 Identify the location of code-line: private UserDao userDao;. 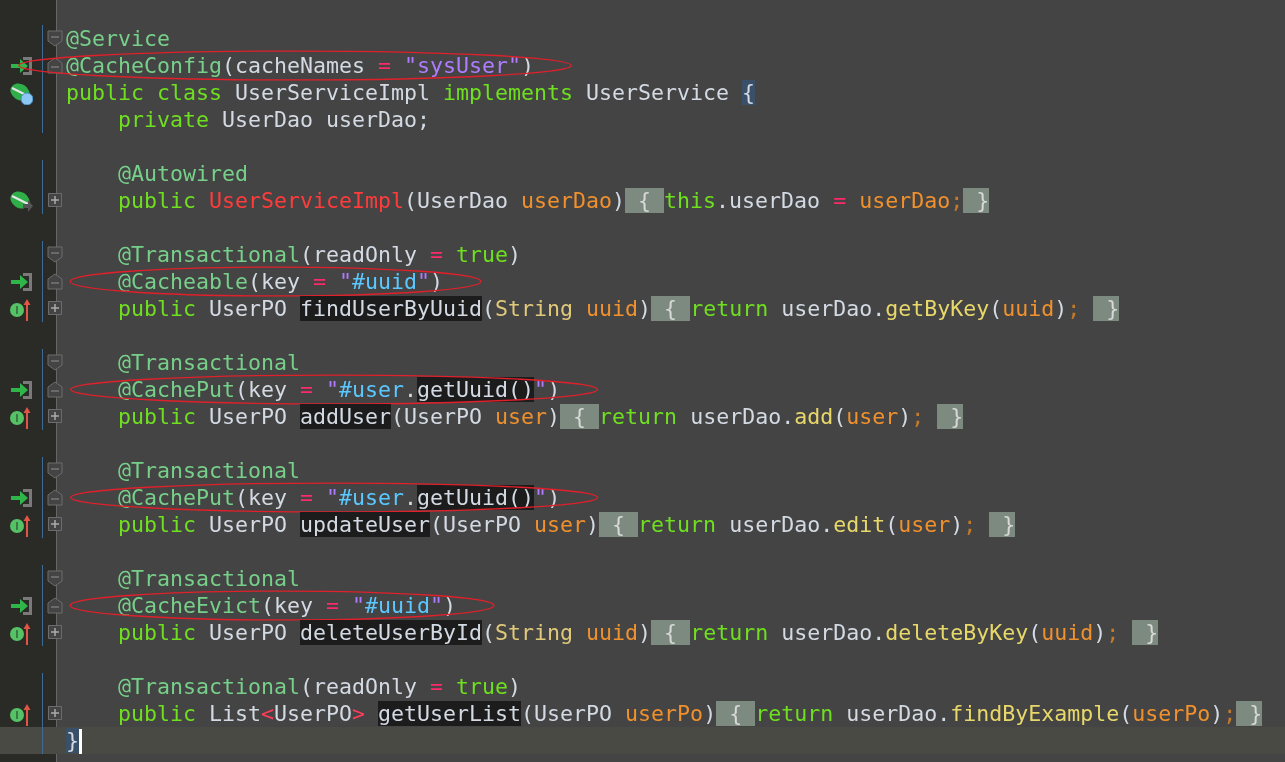
(274, 119).